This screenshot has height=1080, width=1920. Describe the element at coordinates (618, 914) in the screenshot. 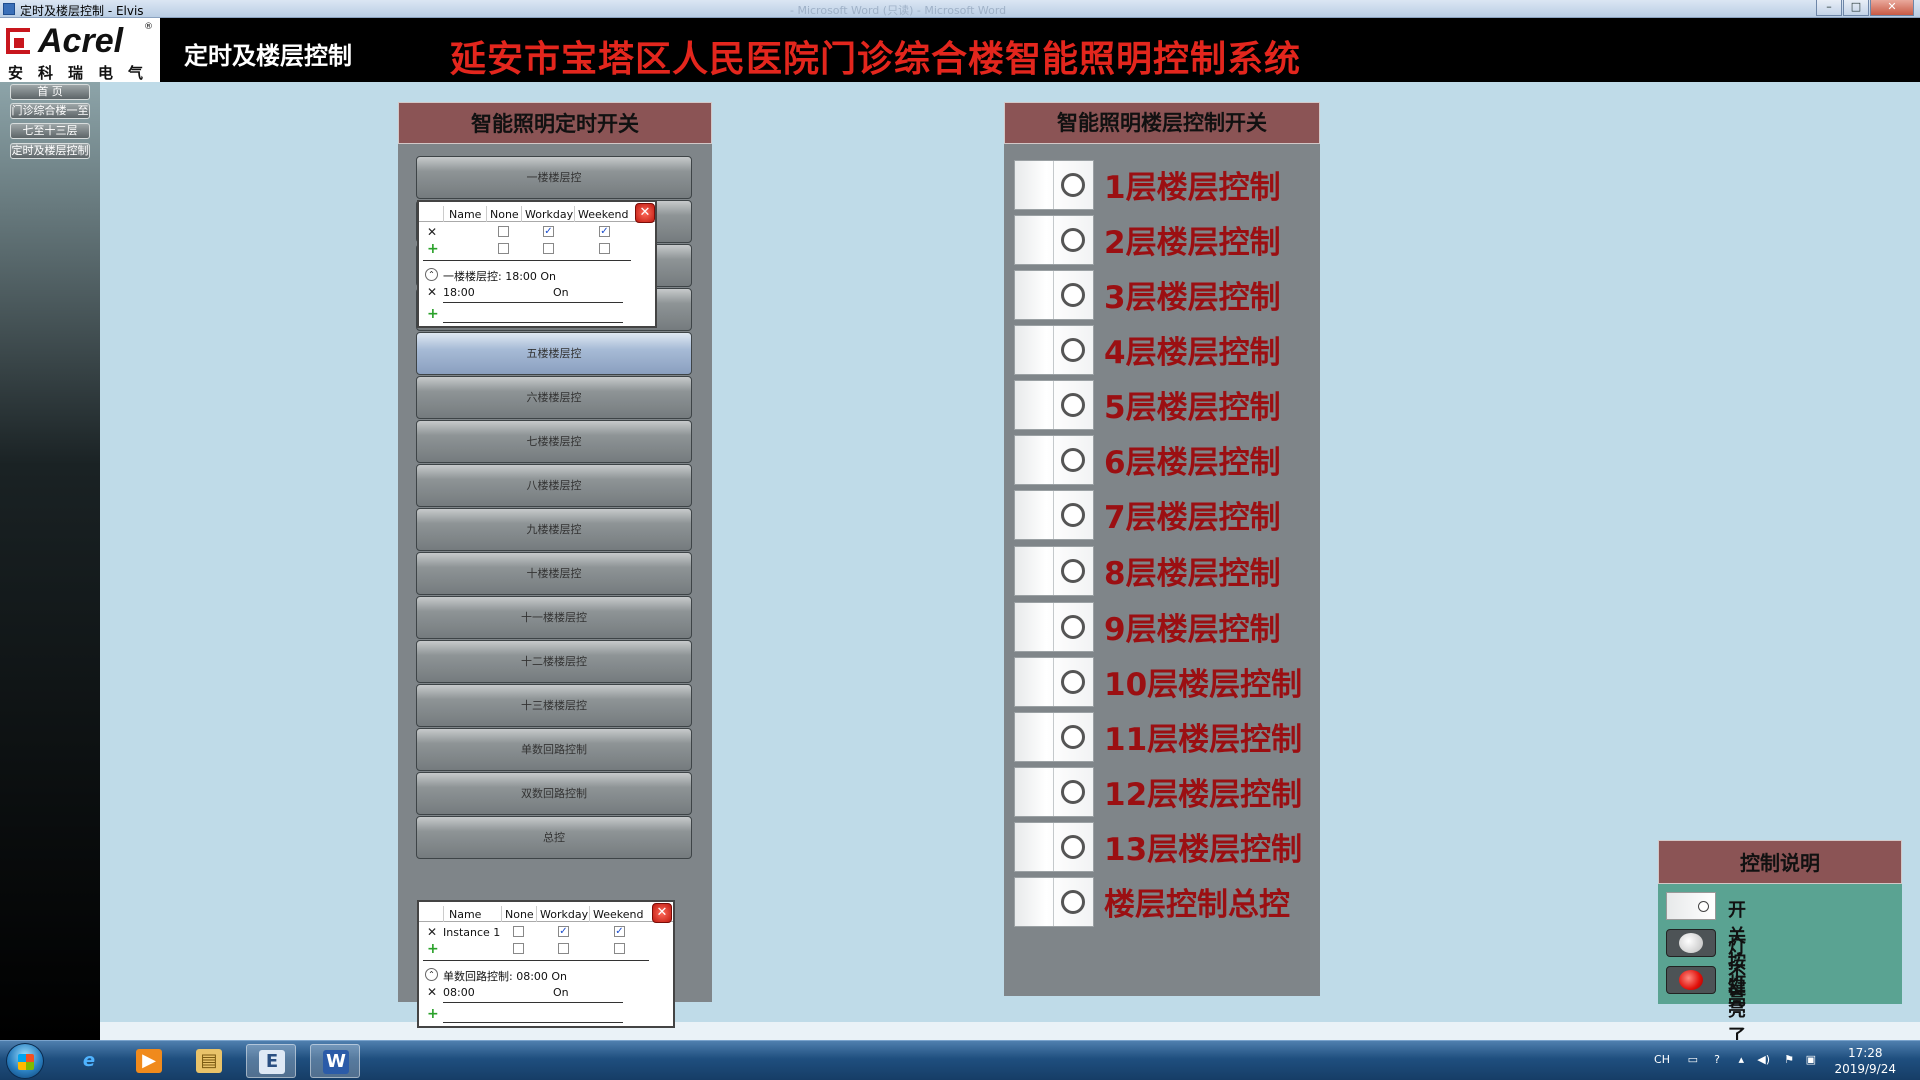

I see `col-weekend: Weekend` at that location.